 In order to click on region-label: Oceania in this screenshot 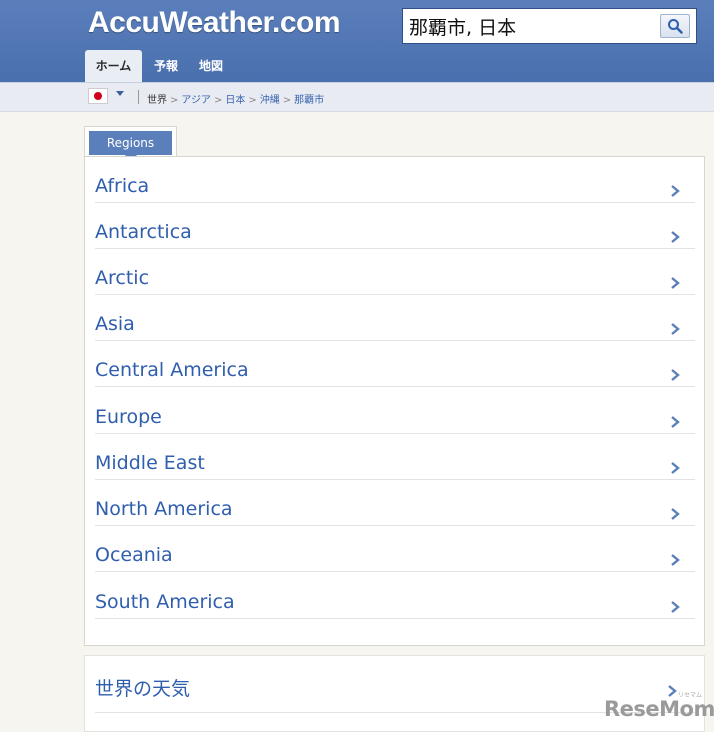, I will do `click(134, 555)`.